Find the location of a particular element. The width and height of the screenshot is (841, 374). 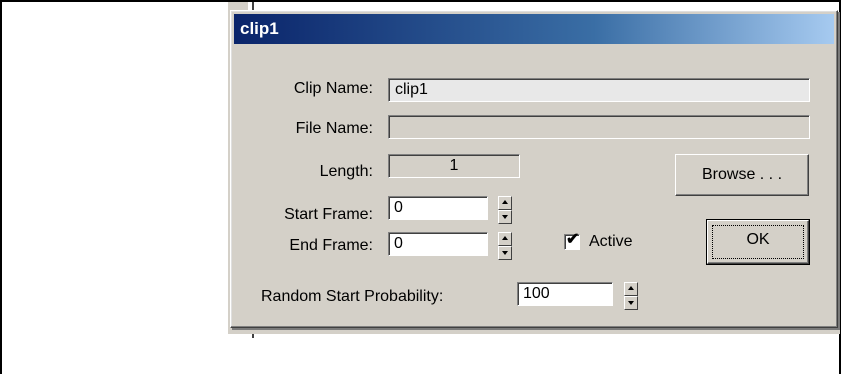

file-name-label: File Name: is located at coordinates (334, 128).